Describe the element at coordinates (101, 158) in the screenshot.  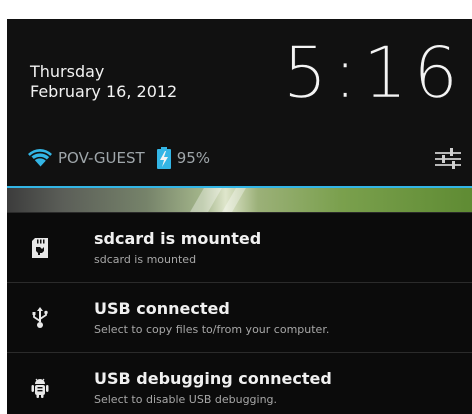
I see `wifi-network-name: POV-GUEST` at that location.